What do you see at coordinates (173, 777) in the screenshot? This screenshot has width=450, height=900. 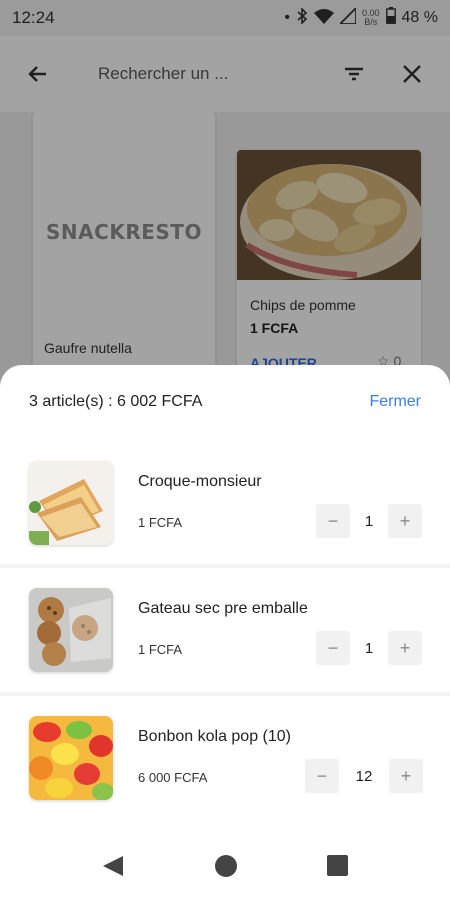 I see `item-price: 6 000 FCFA` at bounding box center [173, 777].